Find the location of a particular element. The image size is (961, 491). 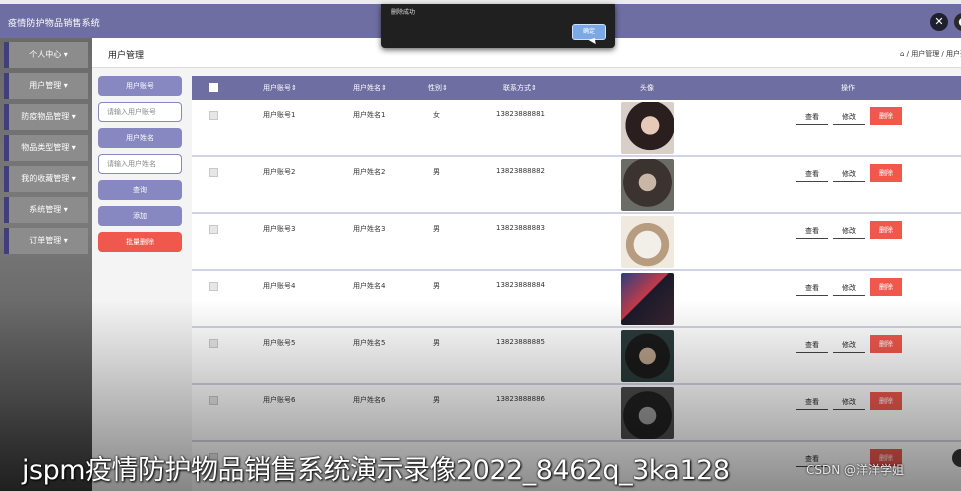

sidebar-item-label: 个人中心 is located at coordinates (45, 54).